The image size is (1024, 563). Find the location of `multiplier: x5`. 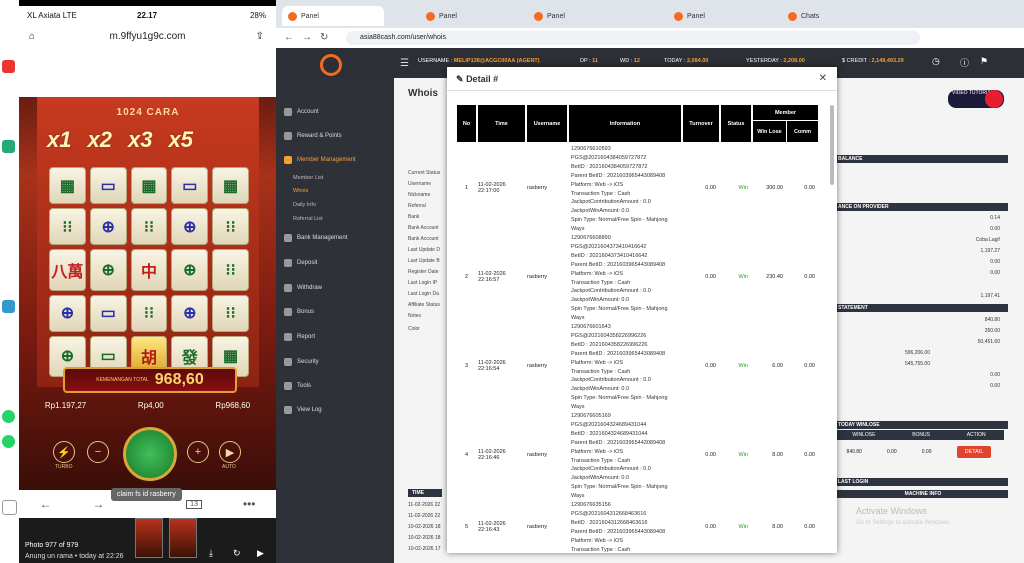

multiplier: x5 is located at coordinates (180, 139).